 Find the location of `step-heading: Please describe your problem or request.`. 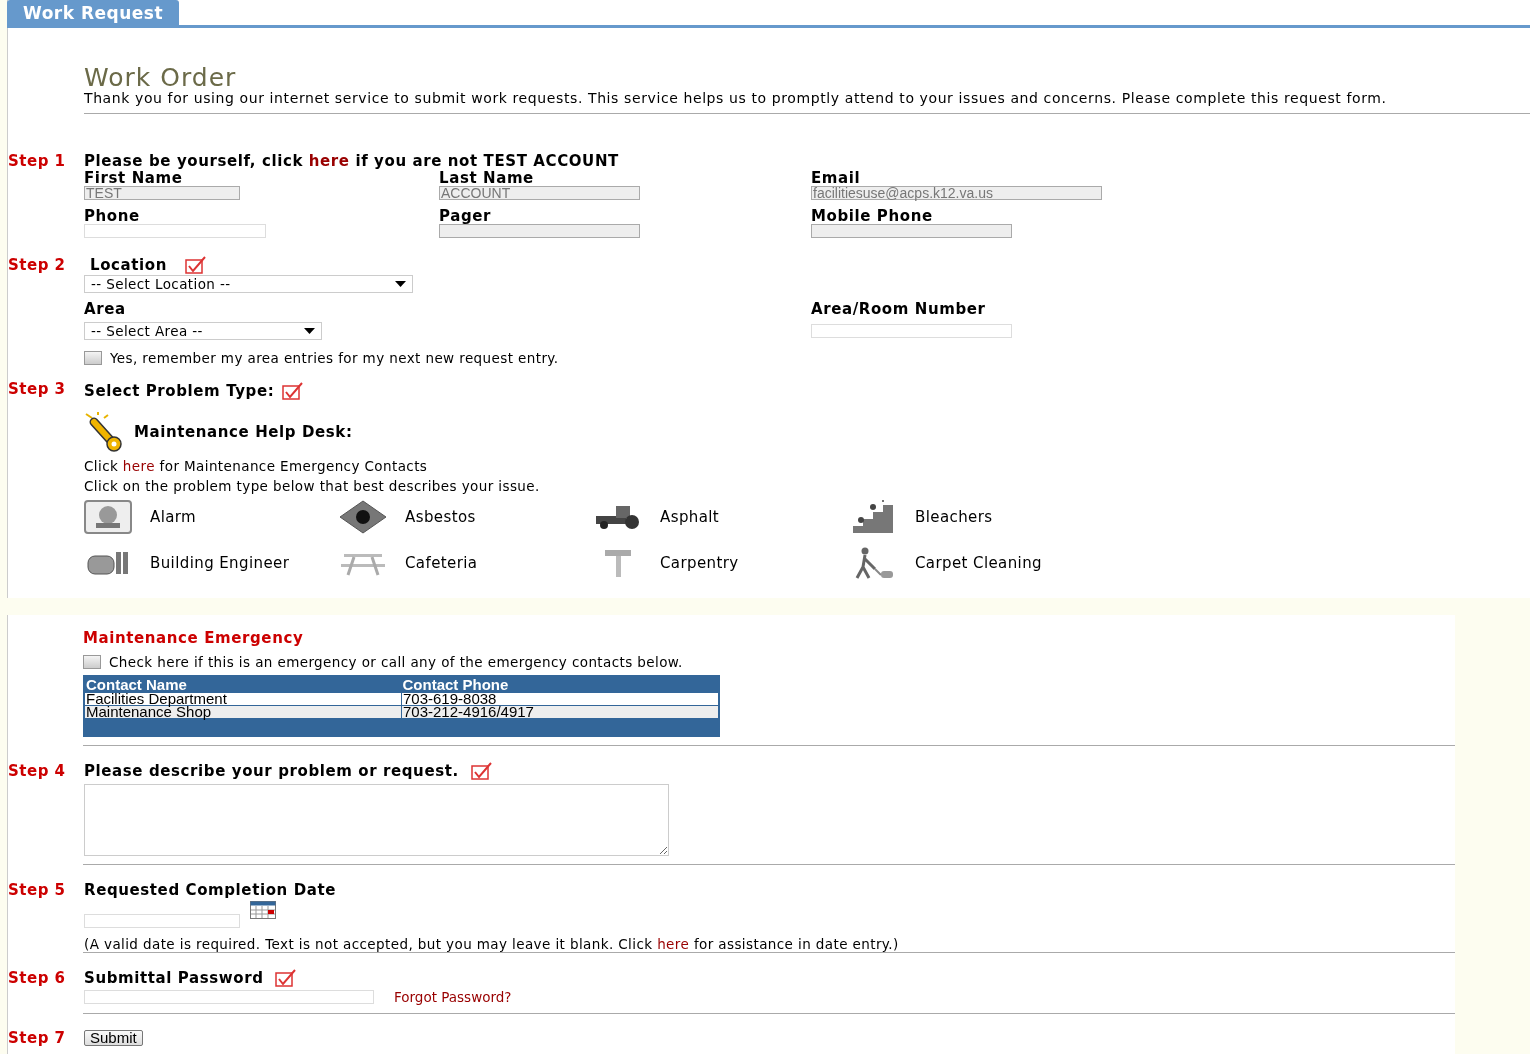

step-heading: Please describe your problem or request. is located at coordinates (271, 771).